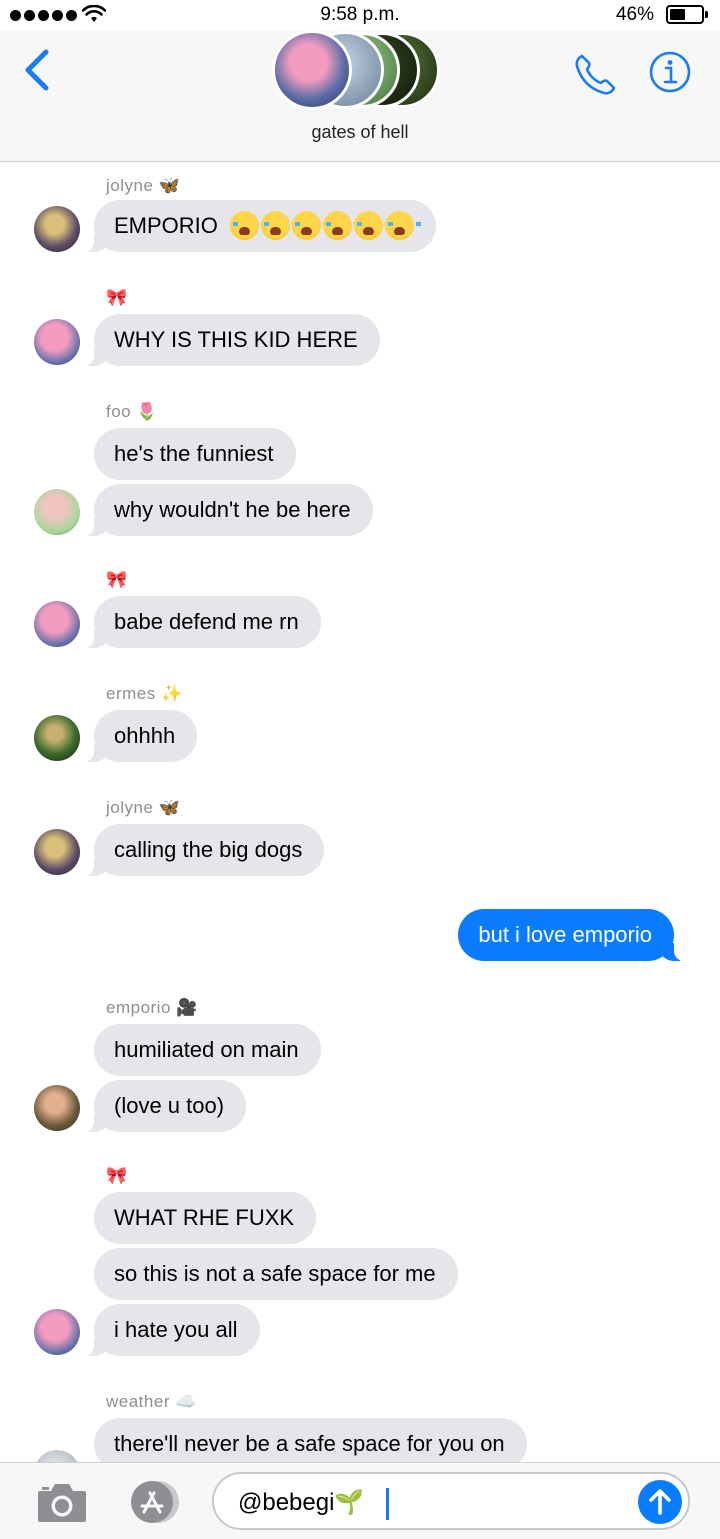 This screenshot has height=1539, width=720. Describe the element at coordinates (634, 14) in the screenshot. I see `battery-percentage: 46%` at that location.